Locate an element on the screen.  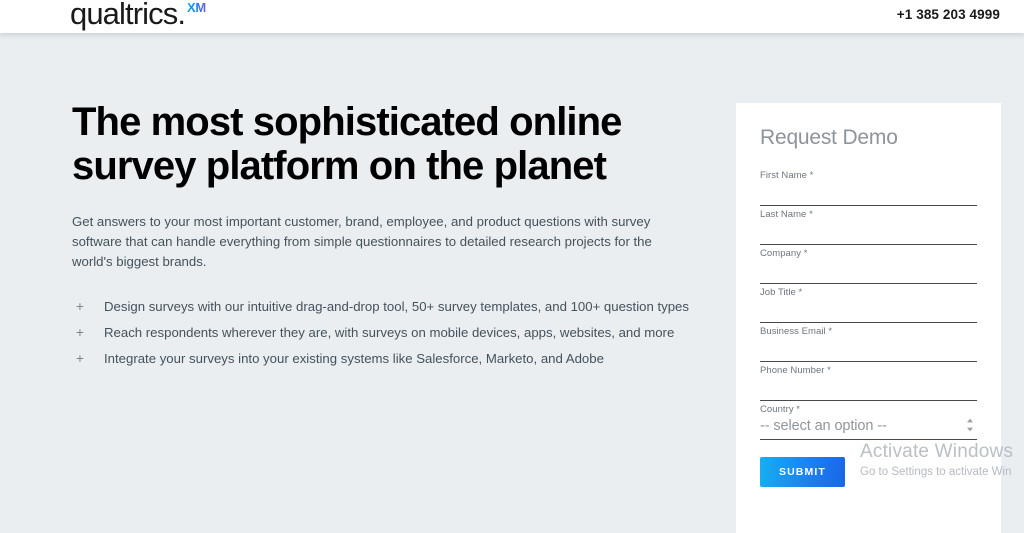
page-title-line-2: survey platform on the planet is located at coordinates (339, 166).